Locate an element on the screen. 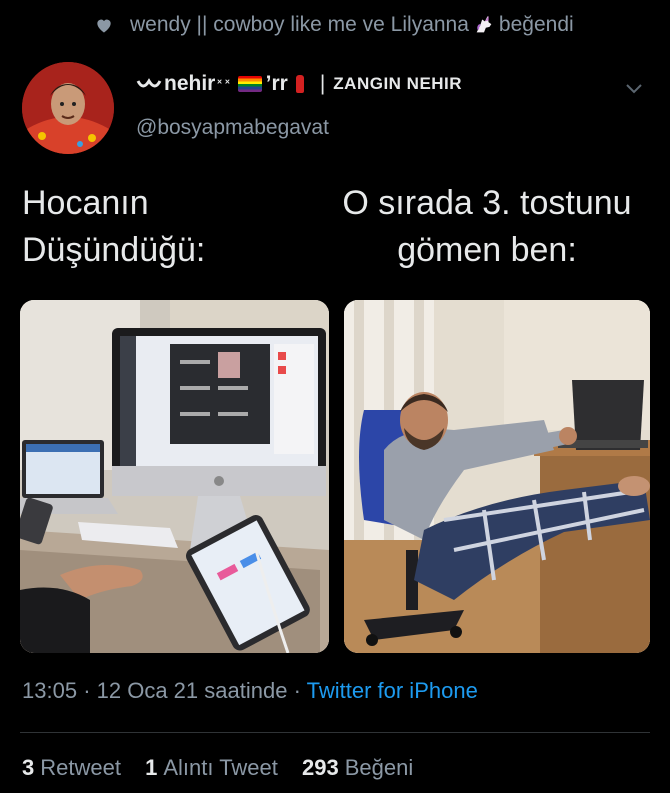 This screenshot has width=670, height=793. tweet-source-link: Twitter for iPhone is located at coordinates (392, 690).